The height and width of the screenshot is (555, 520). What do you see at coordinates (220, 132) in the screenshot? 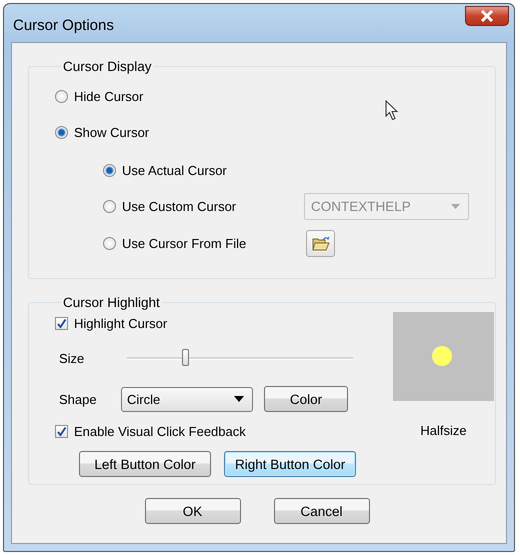
I see `radio-option: Show Cursor` at bounding box center [220, 132].